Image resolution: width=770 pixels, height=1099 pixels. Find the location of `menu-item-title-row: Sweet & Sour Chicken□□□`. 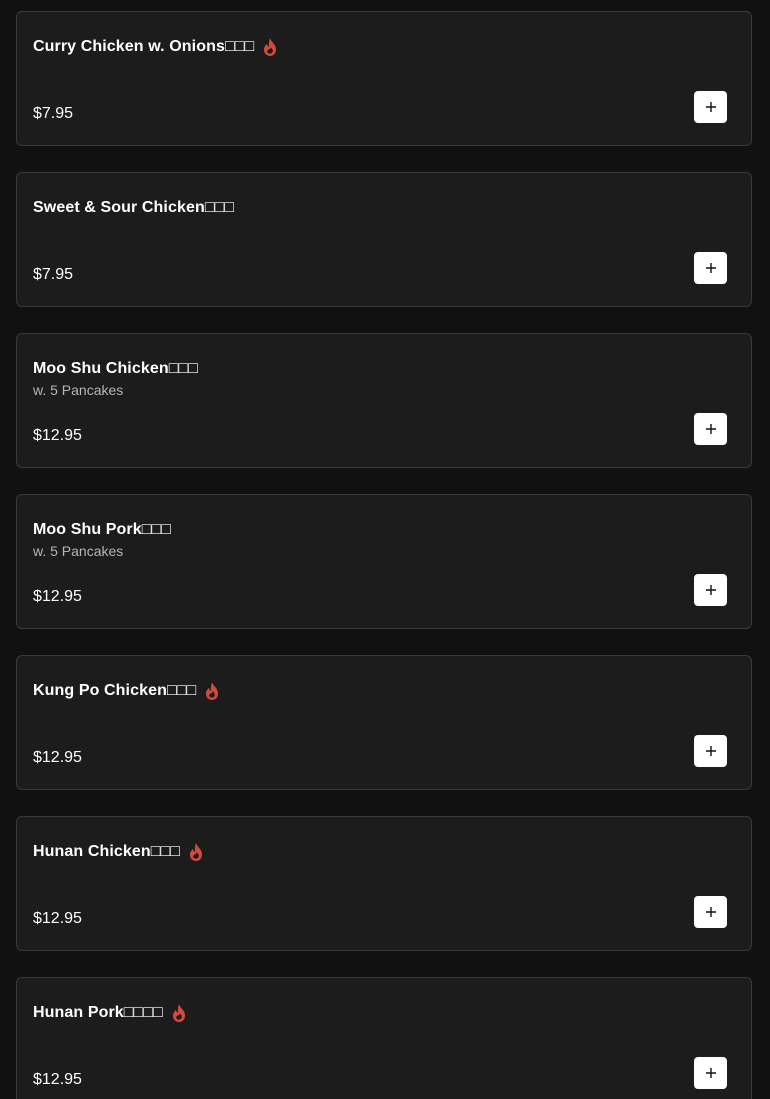

menu-item-title-row: Sweet & Sour Chicken□□□ is located at coordinates (133, 208).